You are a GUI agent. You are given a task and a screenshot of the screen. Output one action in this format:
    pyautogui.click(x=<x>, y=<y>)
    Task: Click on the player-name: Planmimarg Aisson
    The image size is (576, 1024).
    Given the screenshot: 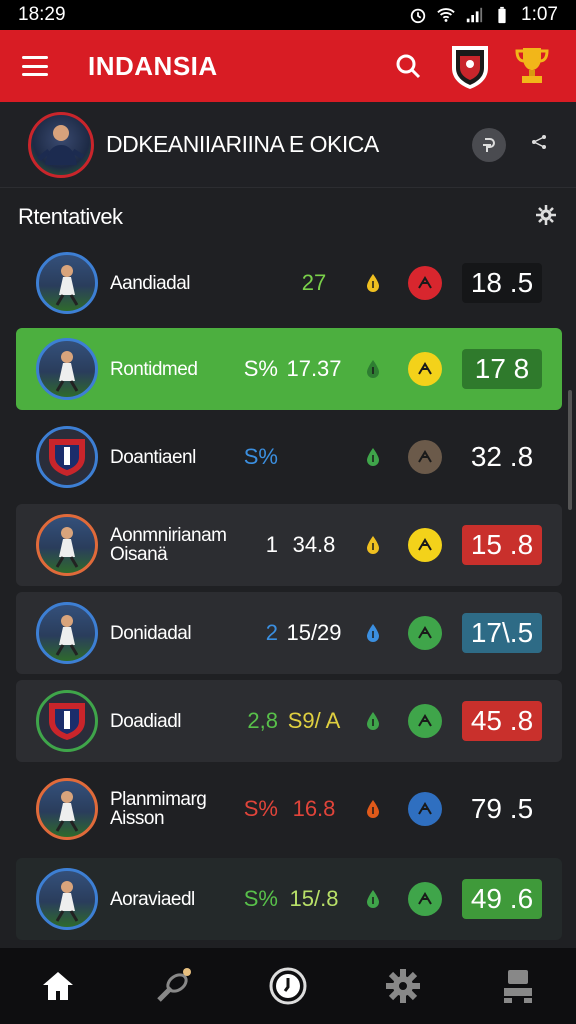 What is the action you would take?
    pyautogui.click(x=158, y=809)
    